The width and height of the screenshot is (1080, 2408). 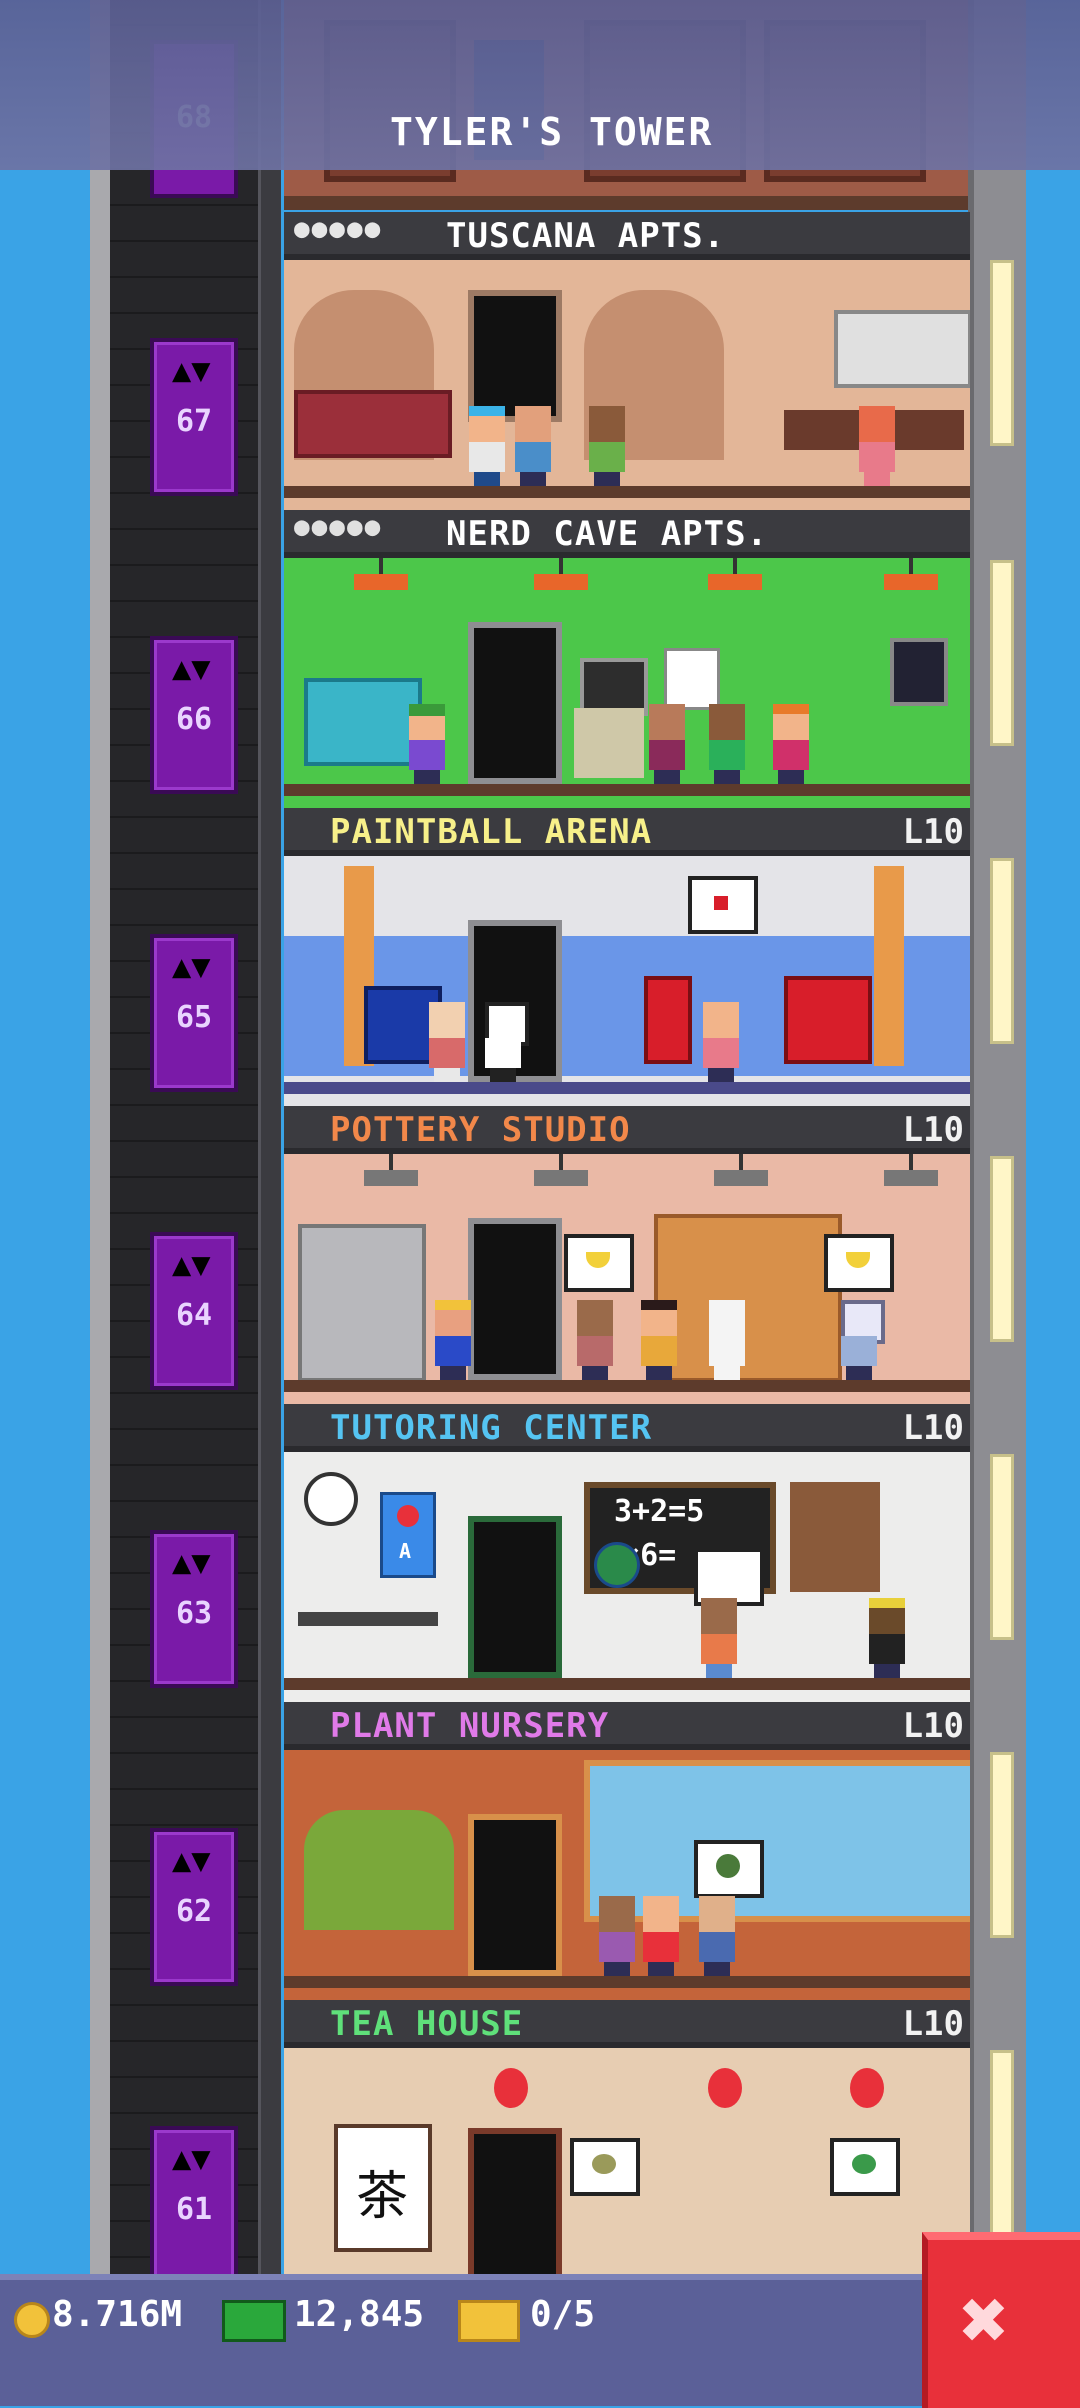 What do you see at coordinates (586, 236) in the screenshot?
I see `floor-name: TUSCANA APTS.` at bounding box center [586, 236].